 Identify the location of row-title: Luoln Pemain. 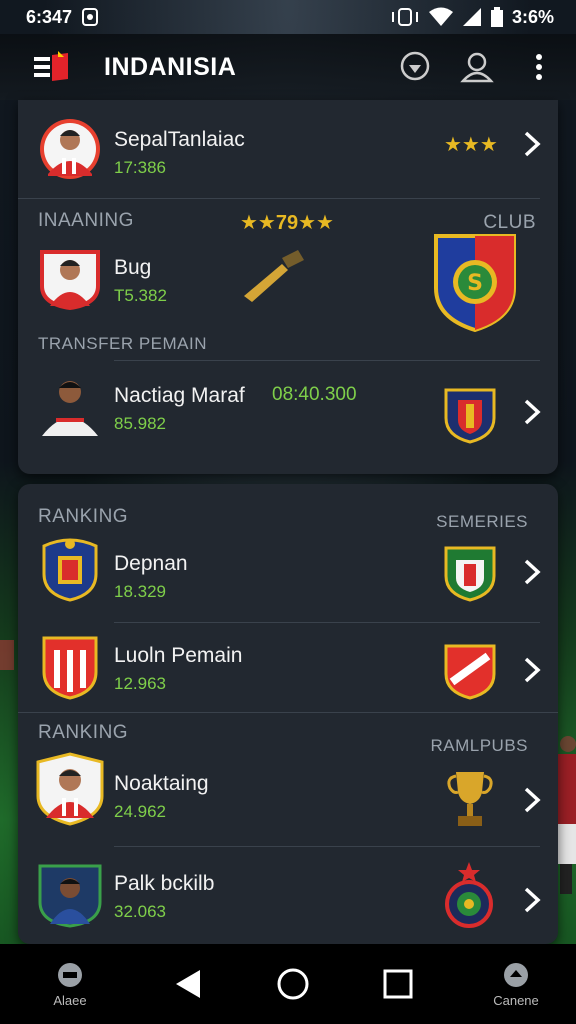
(178, 655).